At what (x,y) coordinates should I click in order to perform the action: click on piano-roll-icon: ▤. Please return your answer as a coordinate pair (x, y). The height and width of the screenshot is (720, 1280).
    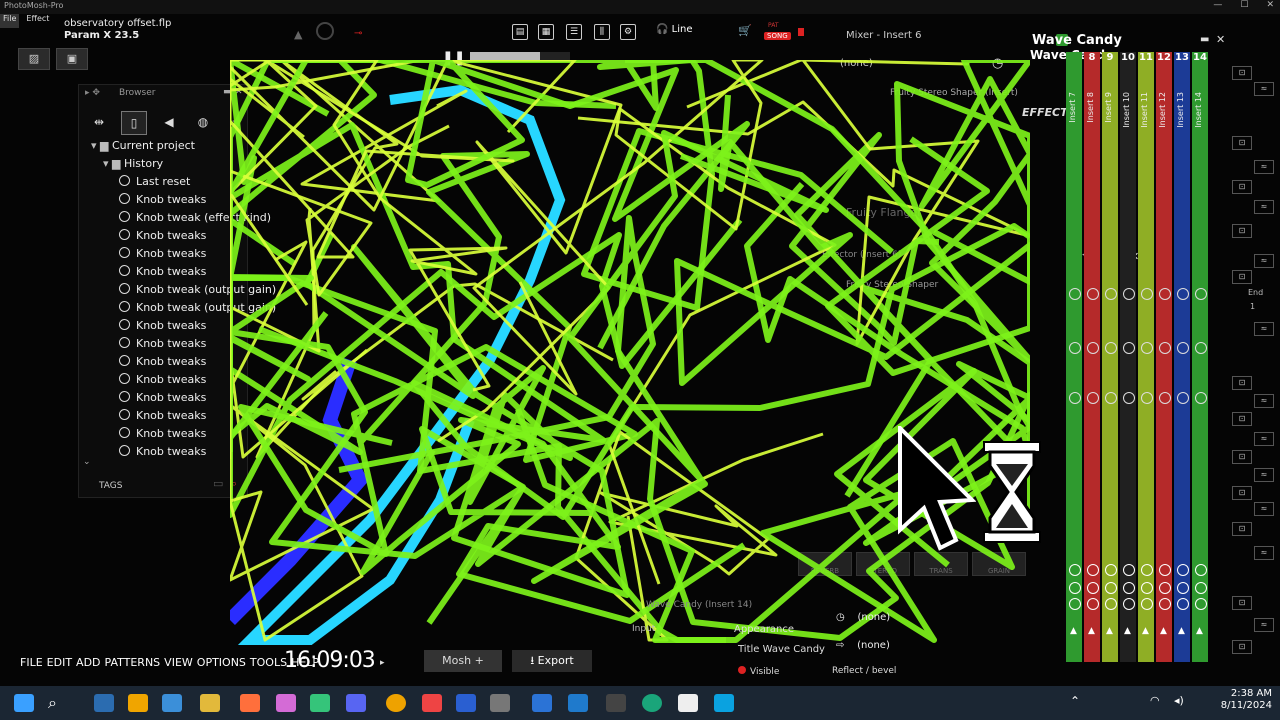
    Looking at the image, I should click on (520, 32).